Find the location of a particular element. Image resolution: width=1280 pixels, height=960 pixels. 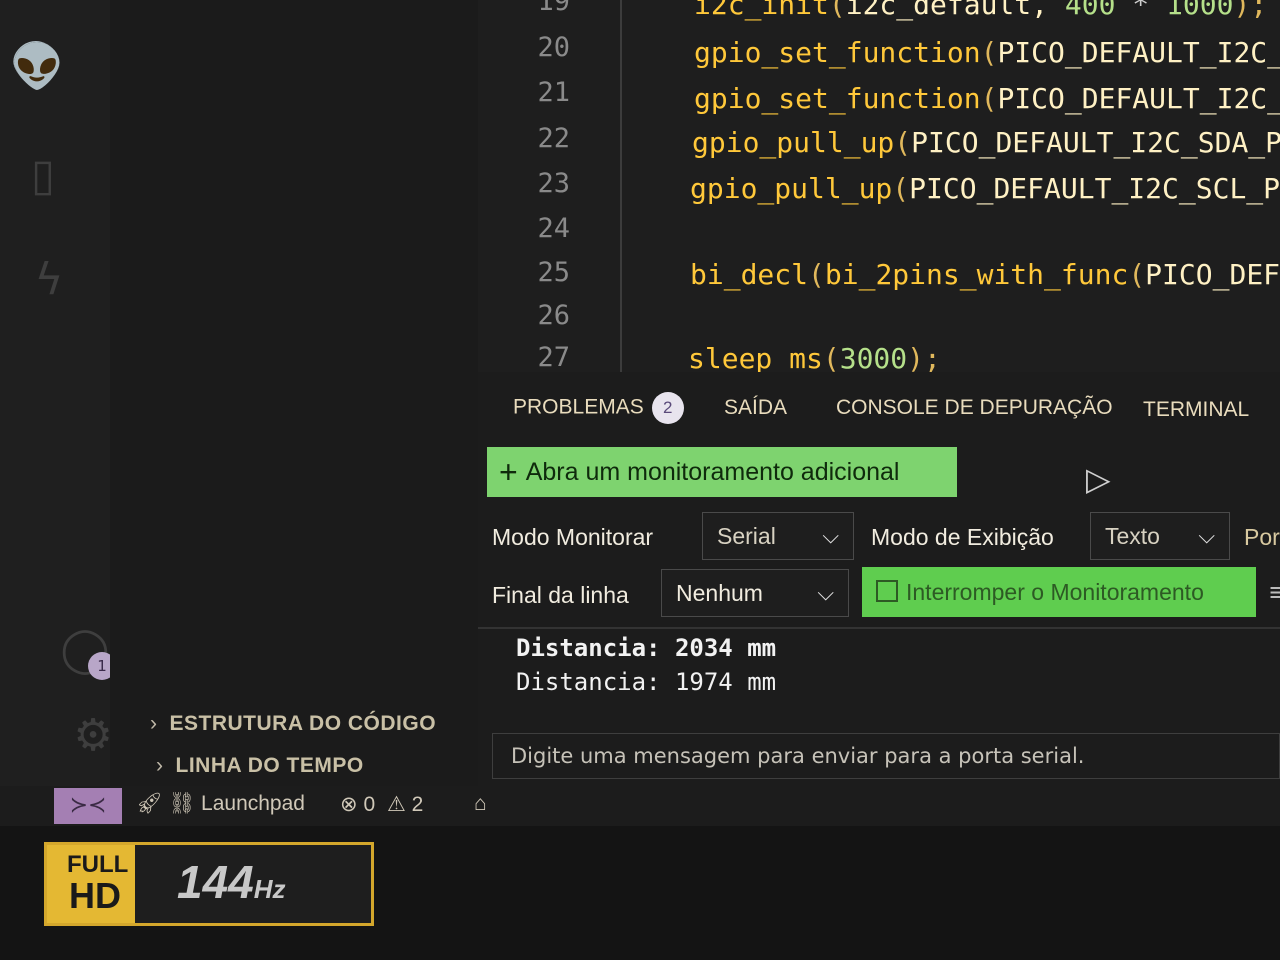

plus-icon: + is located at coordinates (508, 471).